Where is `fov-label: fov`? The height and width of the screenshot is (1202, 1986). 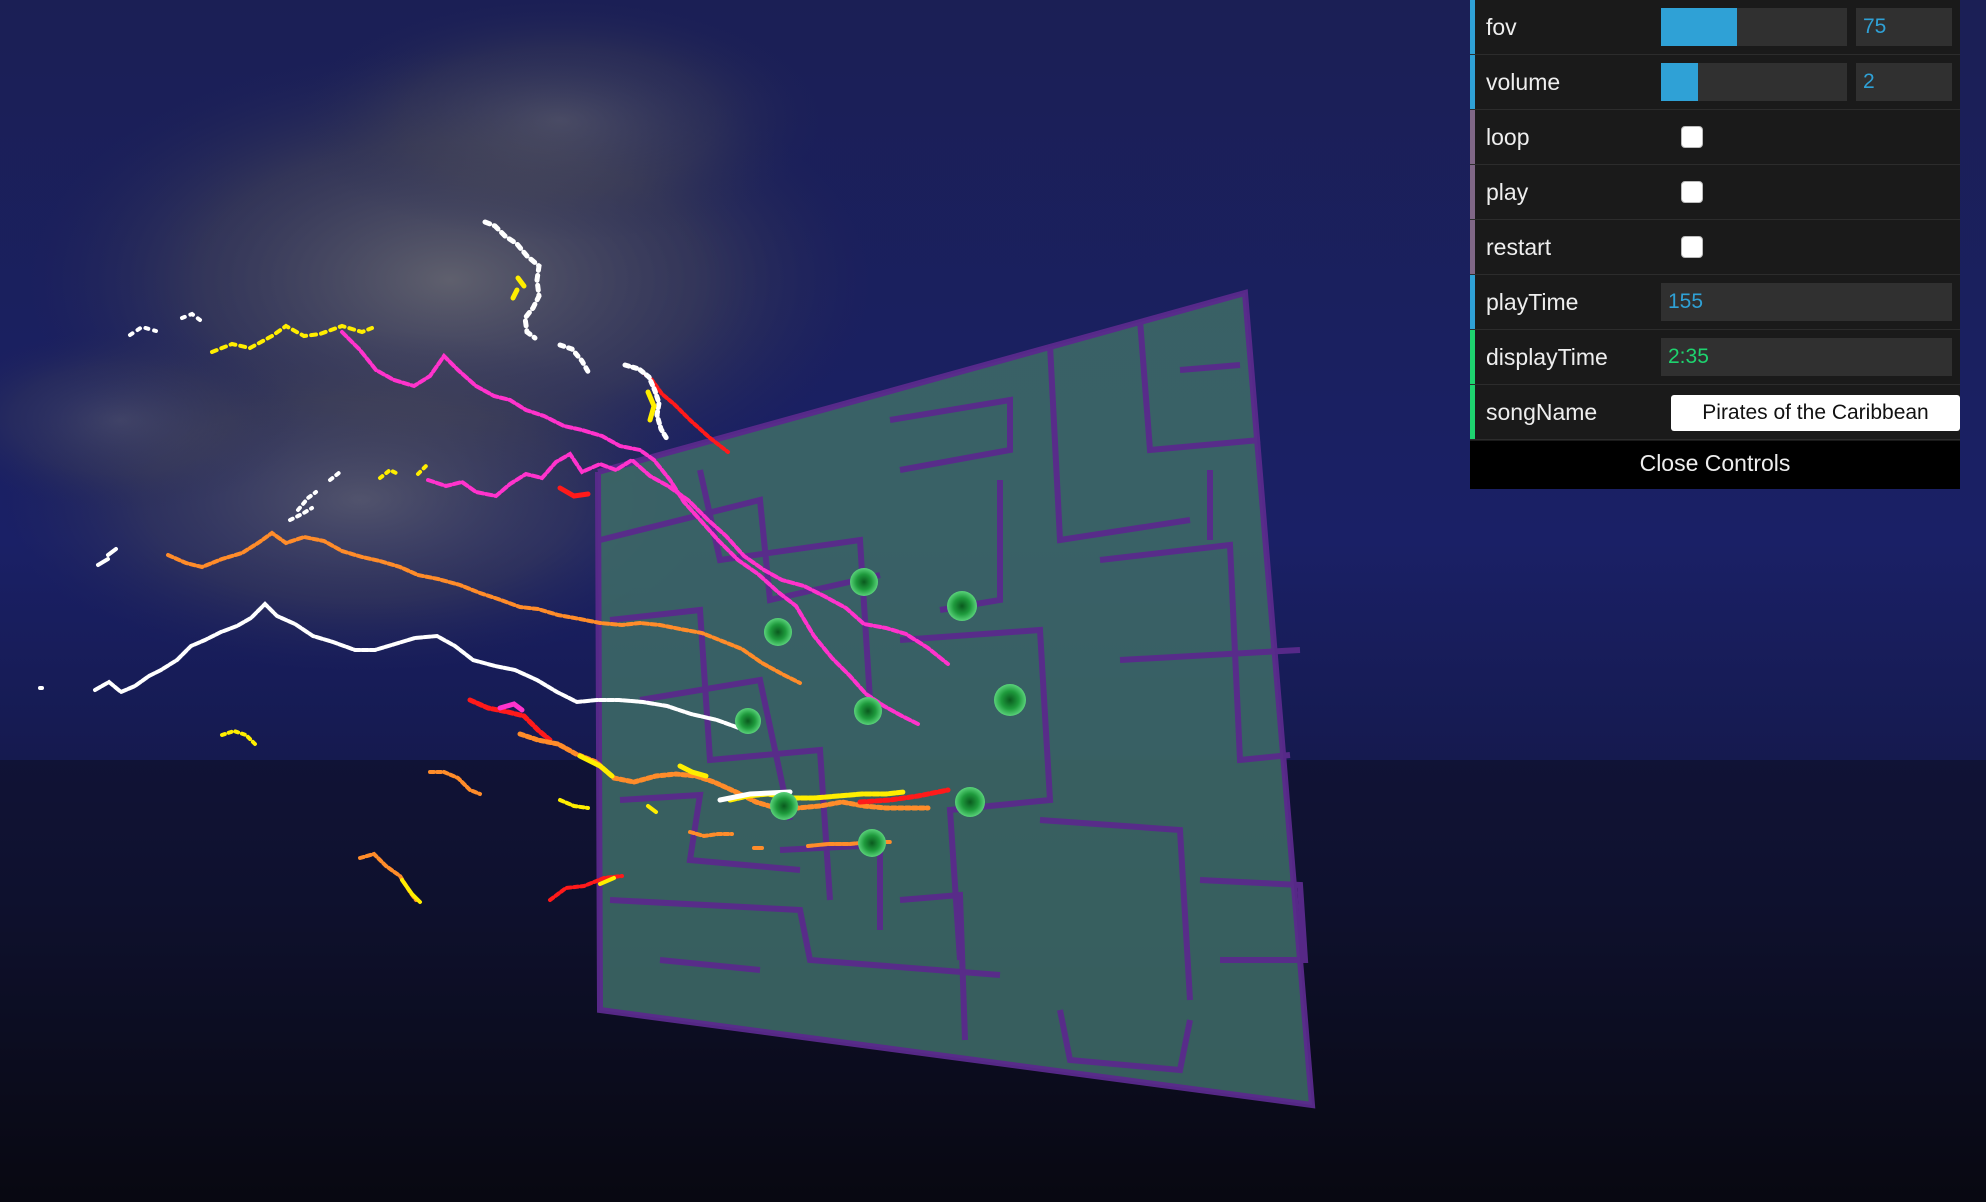 fov-label: fov is located at coordinates (1501, 27).